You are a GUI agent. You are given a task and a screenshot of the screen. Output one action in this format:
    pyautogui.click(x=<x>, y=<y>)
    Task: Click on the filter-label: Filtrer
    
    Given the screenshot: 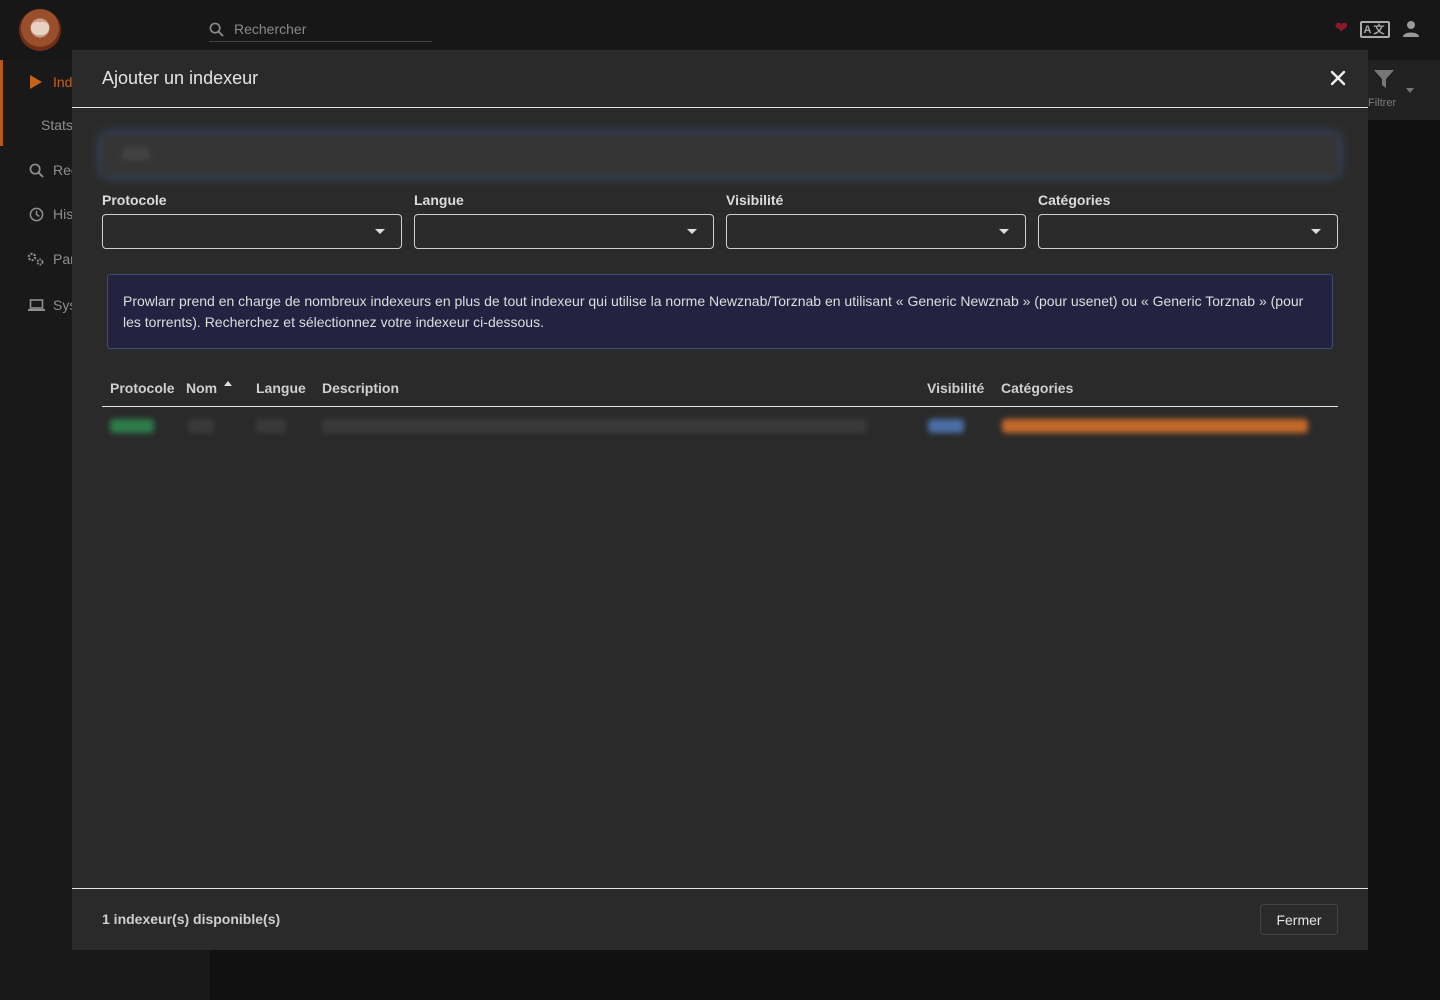 What is the action you would take?
    pyautogui.click(x=1382, y=103)
    